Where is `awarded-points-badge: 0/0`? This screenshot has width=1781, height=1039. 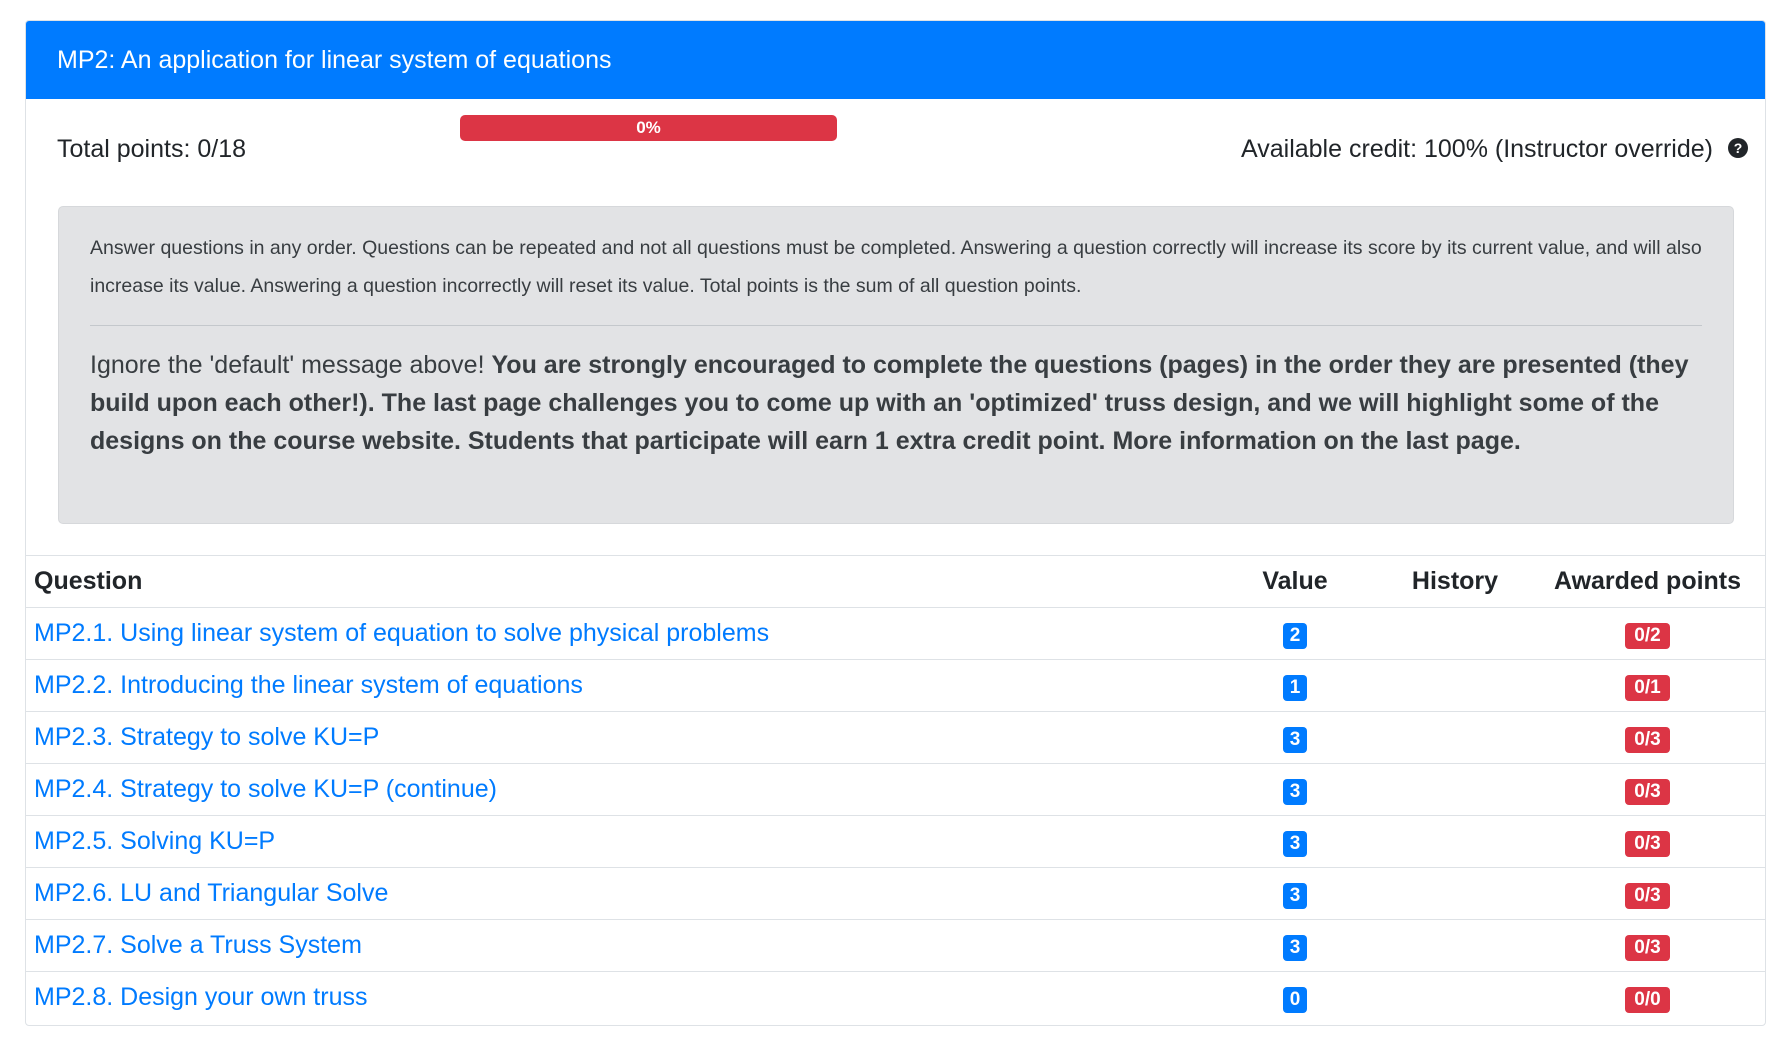
awarded-points-badge: 0/0 is located at coordinates (1647, 999).